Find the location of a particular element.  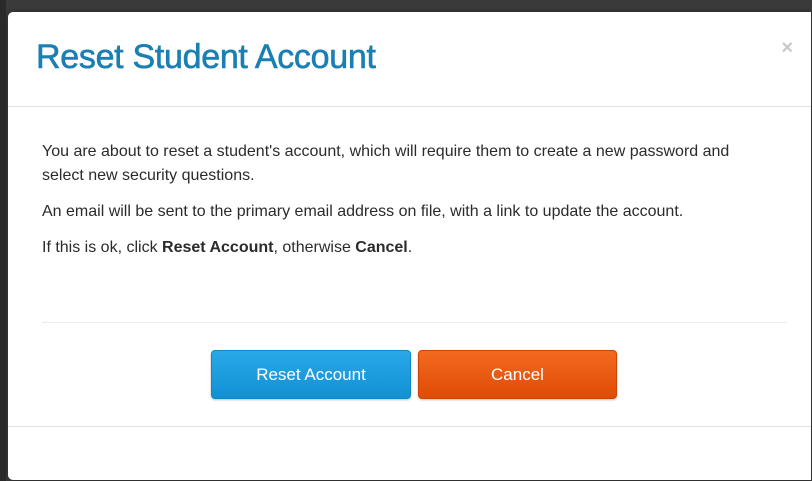

dialog-footer-divider is located at coordinates (409, 426).